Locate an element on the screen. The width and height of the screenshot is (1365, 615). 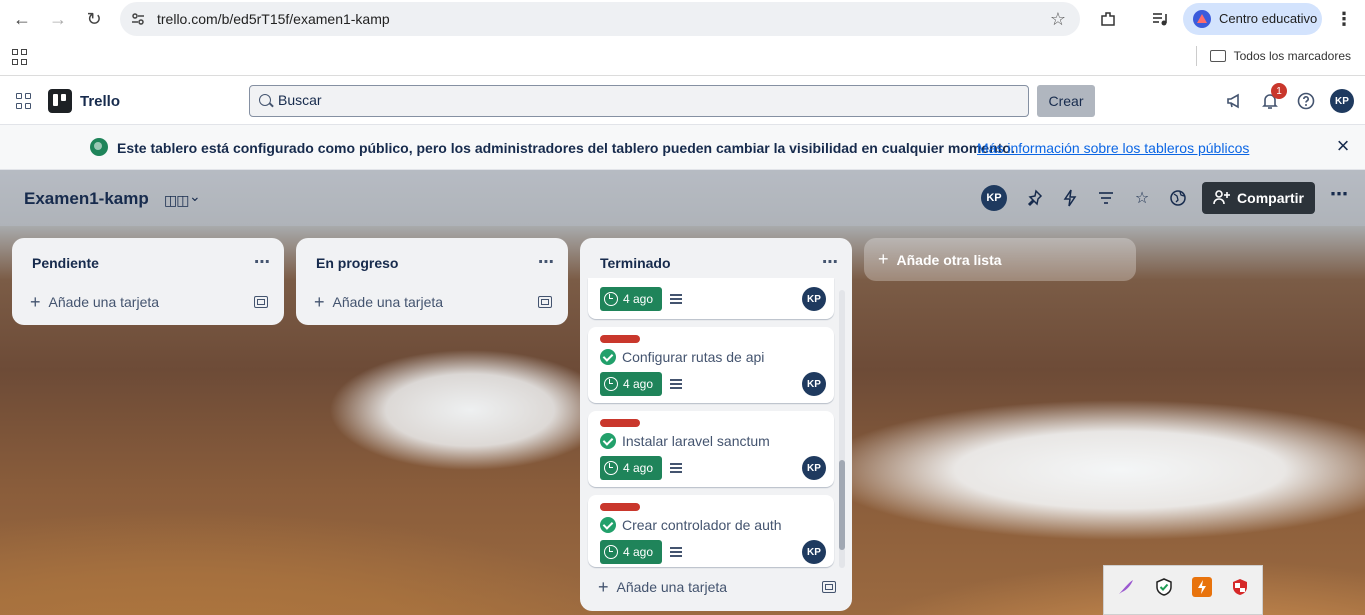
card: Configurar rutas de api 4 ago KP is located at coordinates (711, 365).